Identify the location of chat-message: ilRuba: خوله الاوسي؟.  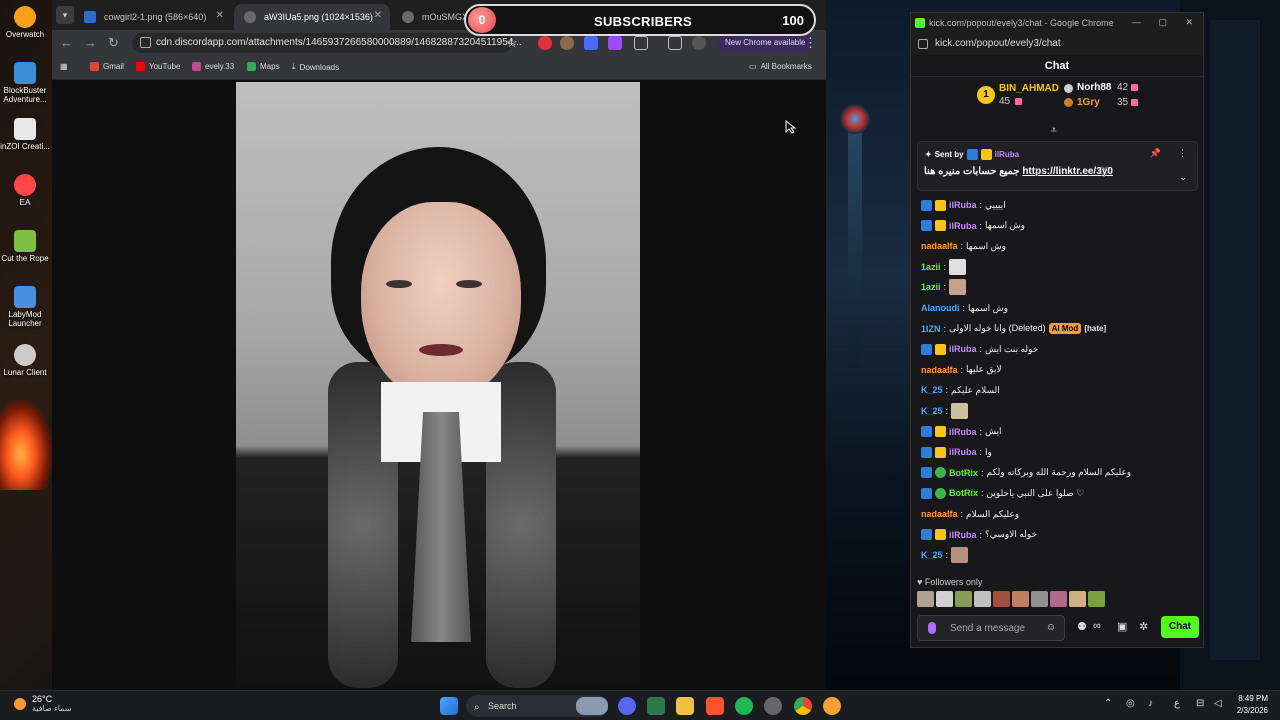
(979, 535).